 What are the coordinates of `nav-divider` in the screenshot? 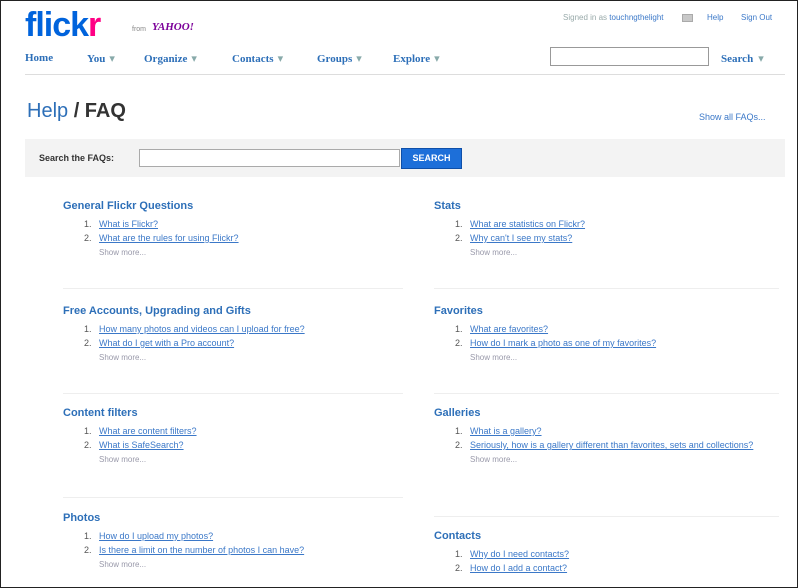 It's located at (405, 74).